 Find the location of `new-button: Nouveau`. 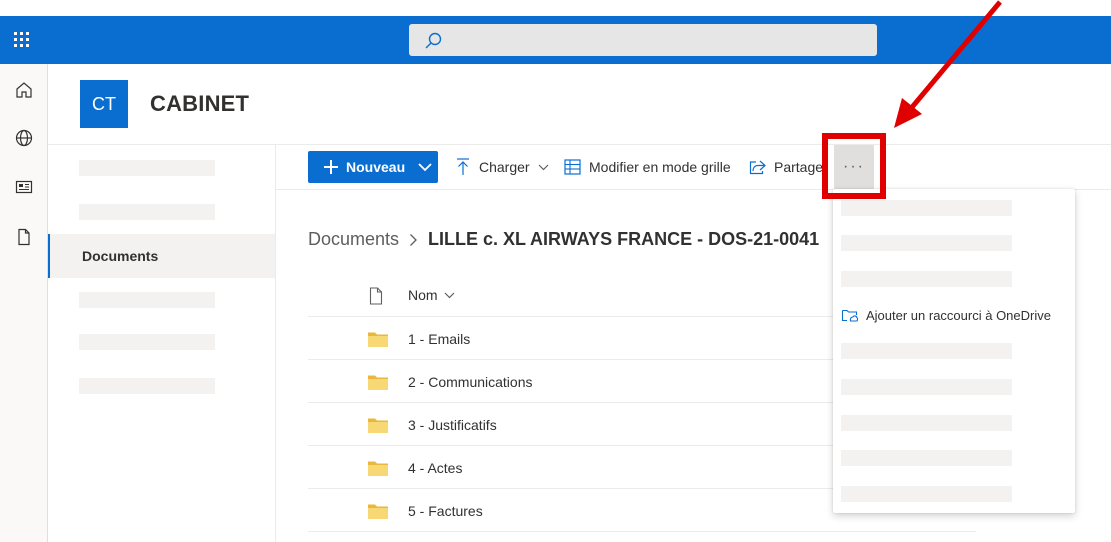

new-button: Nouveau is located at coordinates (373, 167).